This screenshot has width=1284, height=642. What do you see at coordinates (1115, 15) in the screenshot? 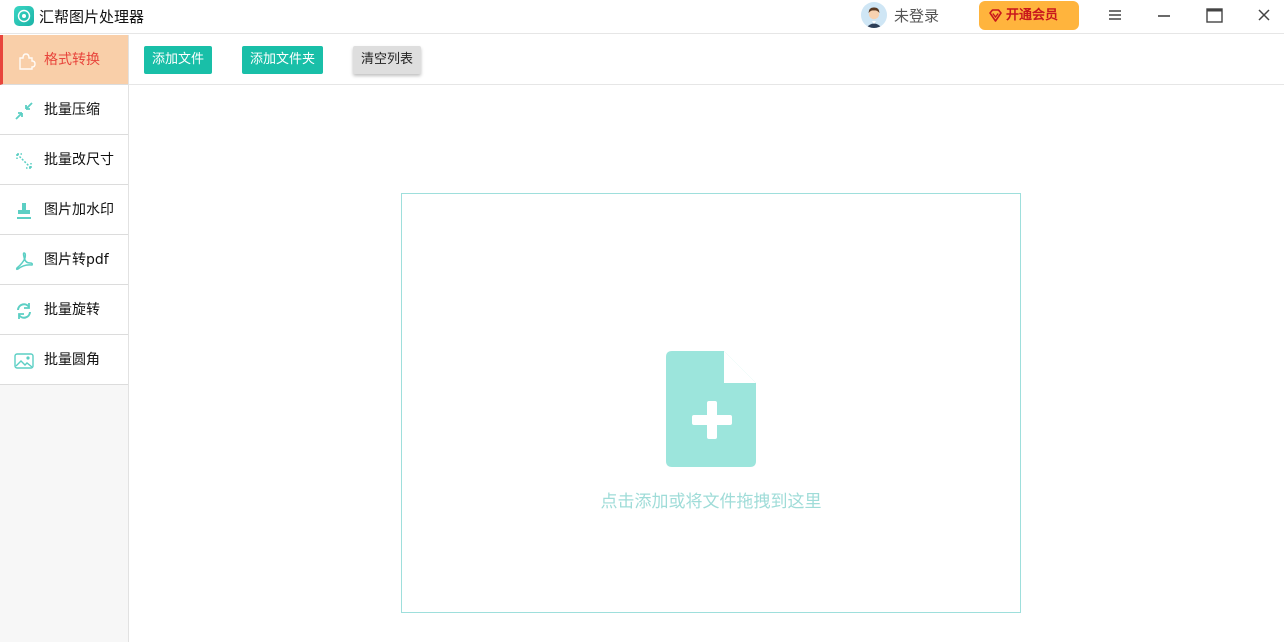
I see `menu-icon` at bounding box center [1115, 15].